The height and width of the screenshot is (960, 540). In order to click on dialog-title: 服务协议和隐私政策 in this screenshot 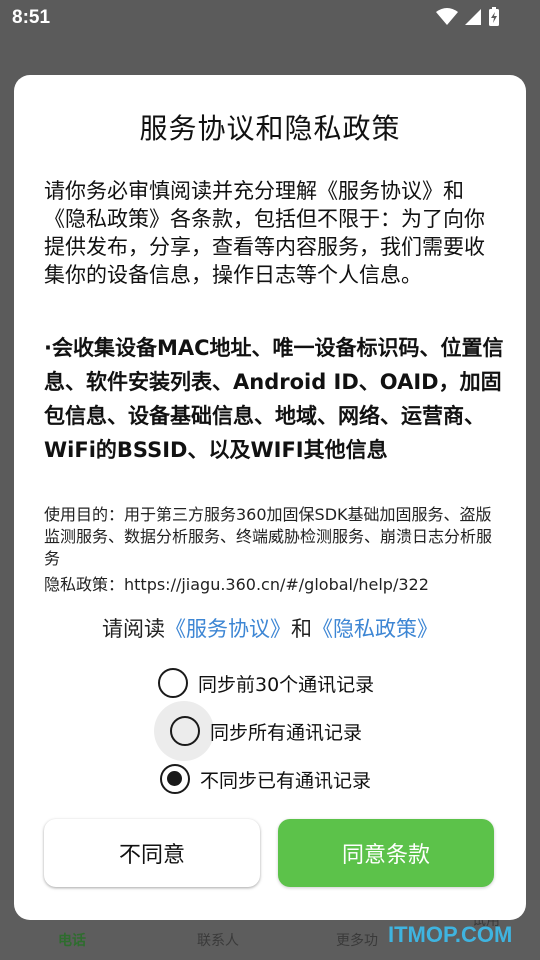, I will do `click(270, 128)`.